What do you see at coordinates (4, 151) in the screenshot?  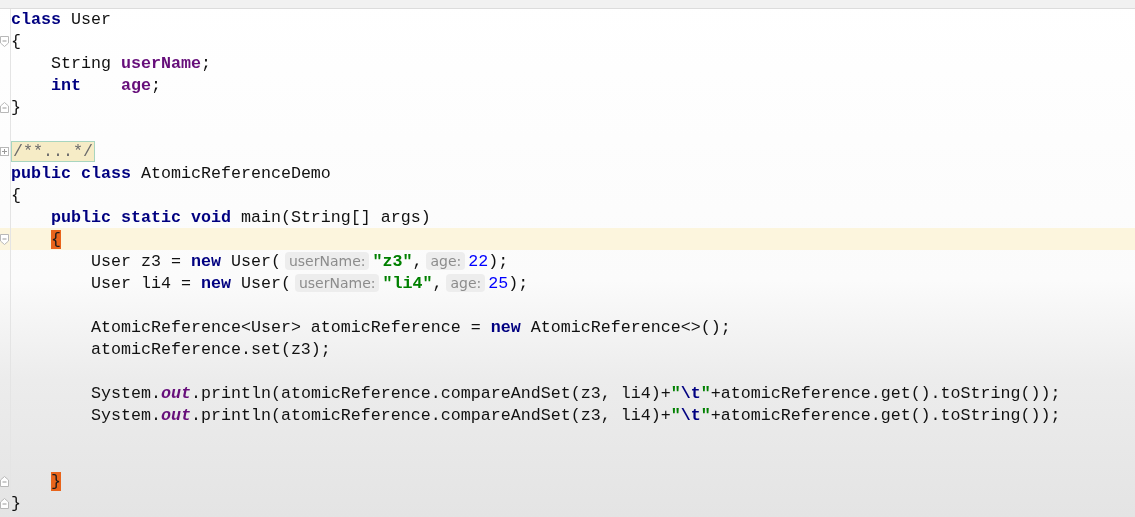 I see `expand-icon` at bounding box center [4, 151].